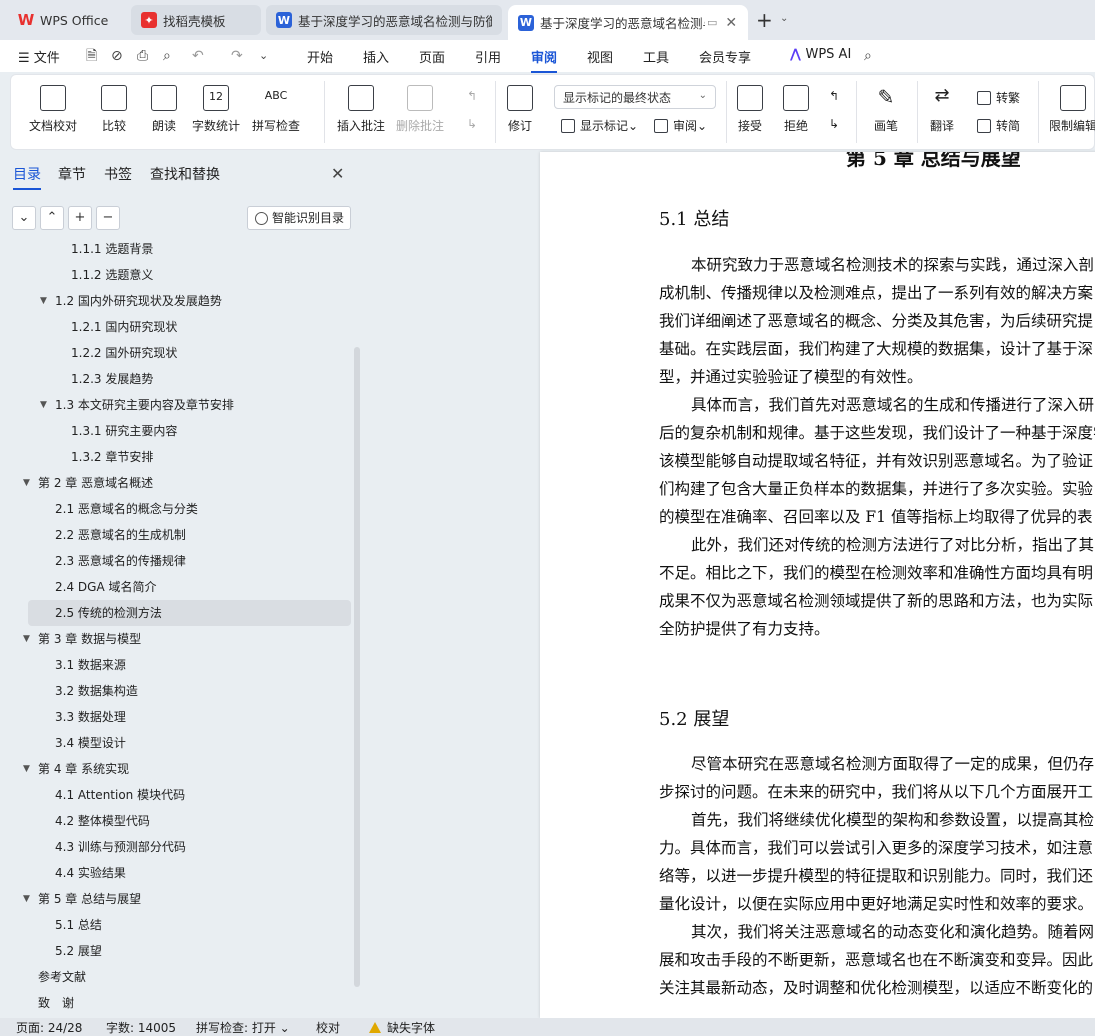 The image size is (1095, 1036). I want to click on word-count-button: 12 字数统计, so click(216, 109).